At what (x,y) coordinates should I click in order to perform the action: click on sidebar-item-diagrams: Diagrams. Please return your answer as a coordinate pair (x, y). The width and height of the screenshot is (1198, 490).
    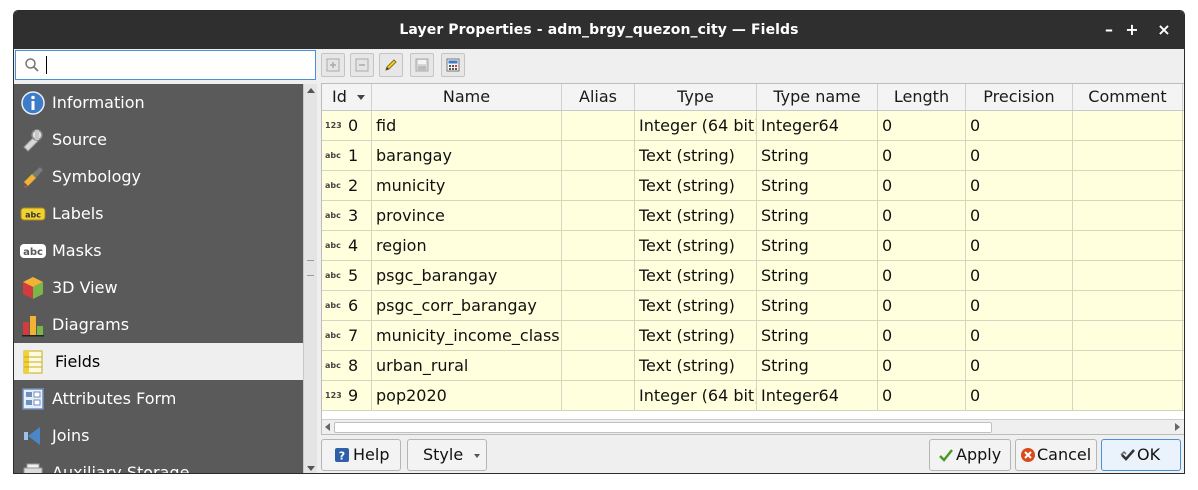
    Looking at the image, I should click on (158, 324).